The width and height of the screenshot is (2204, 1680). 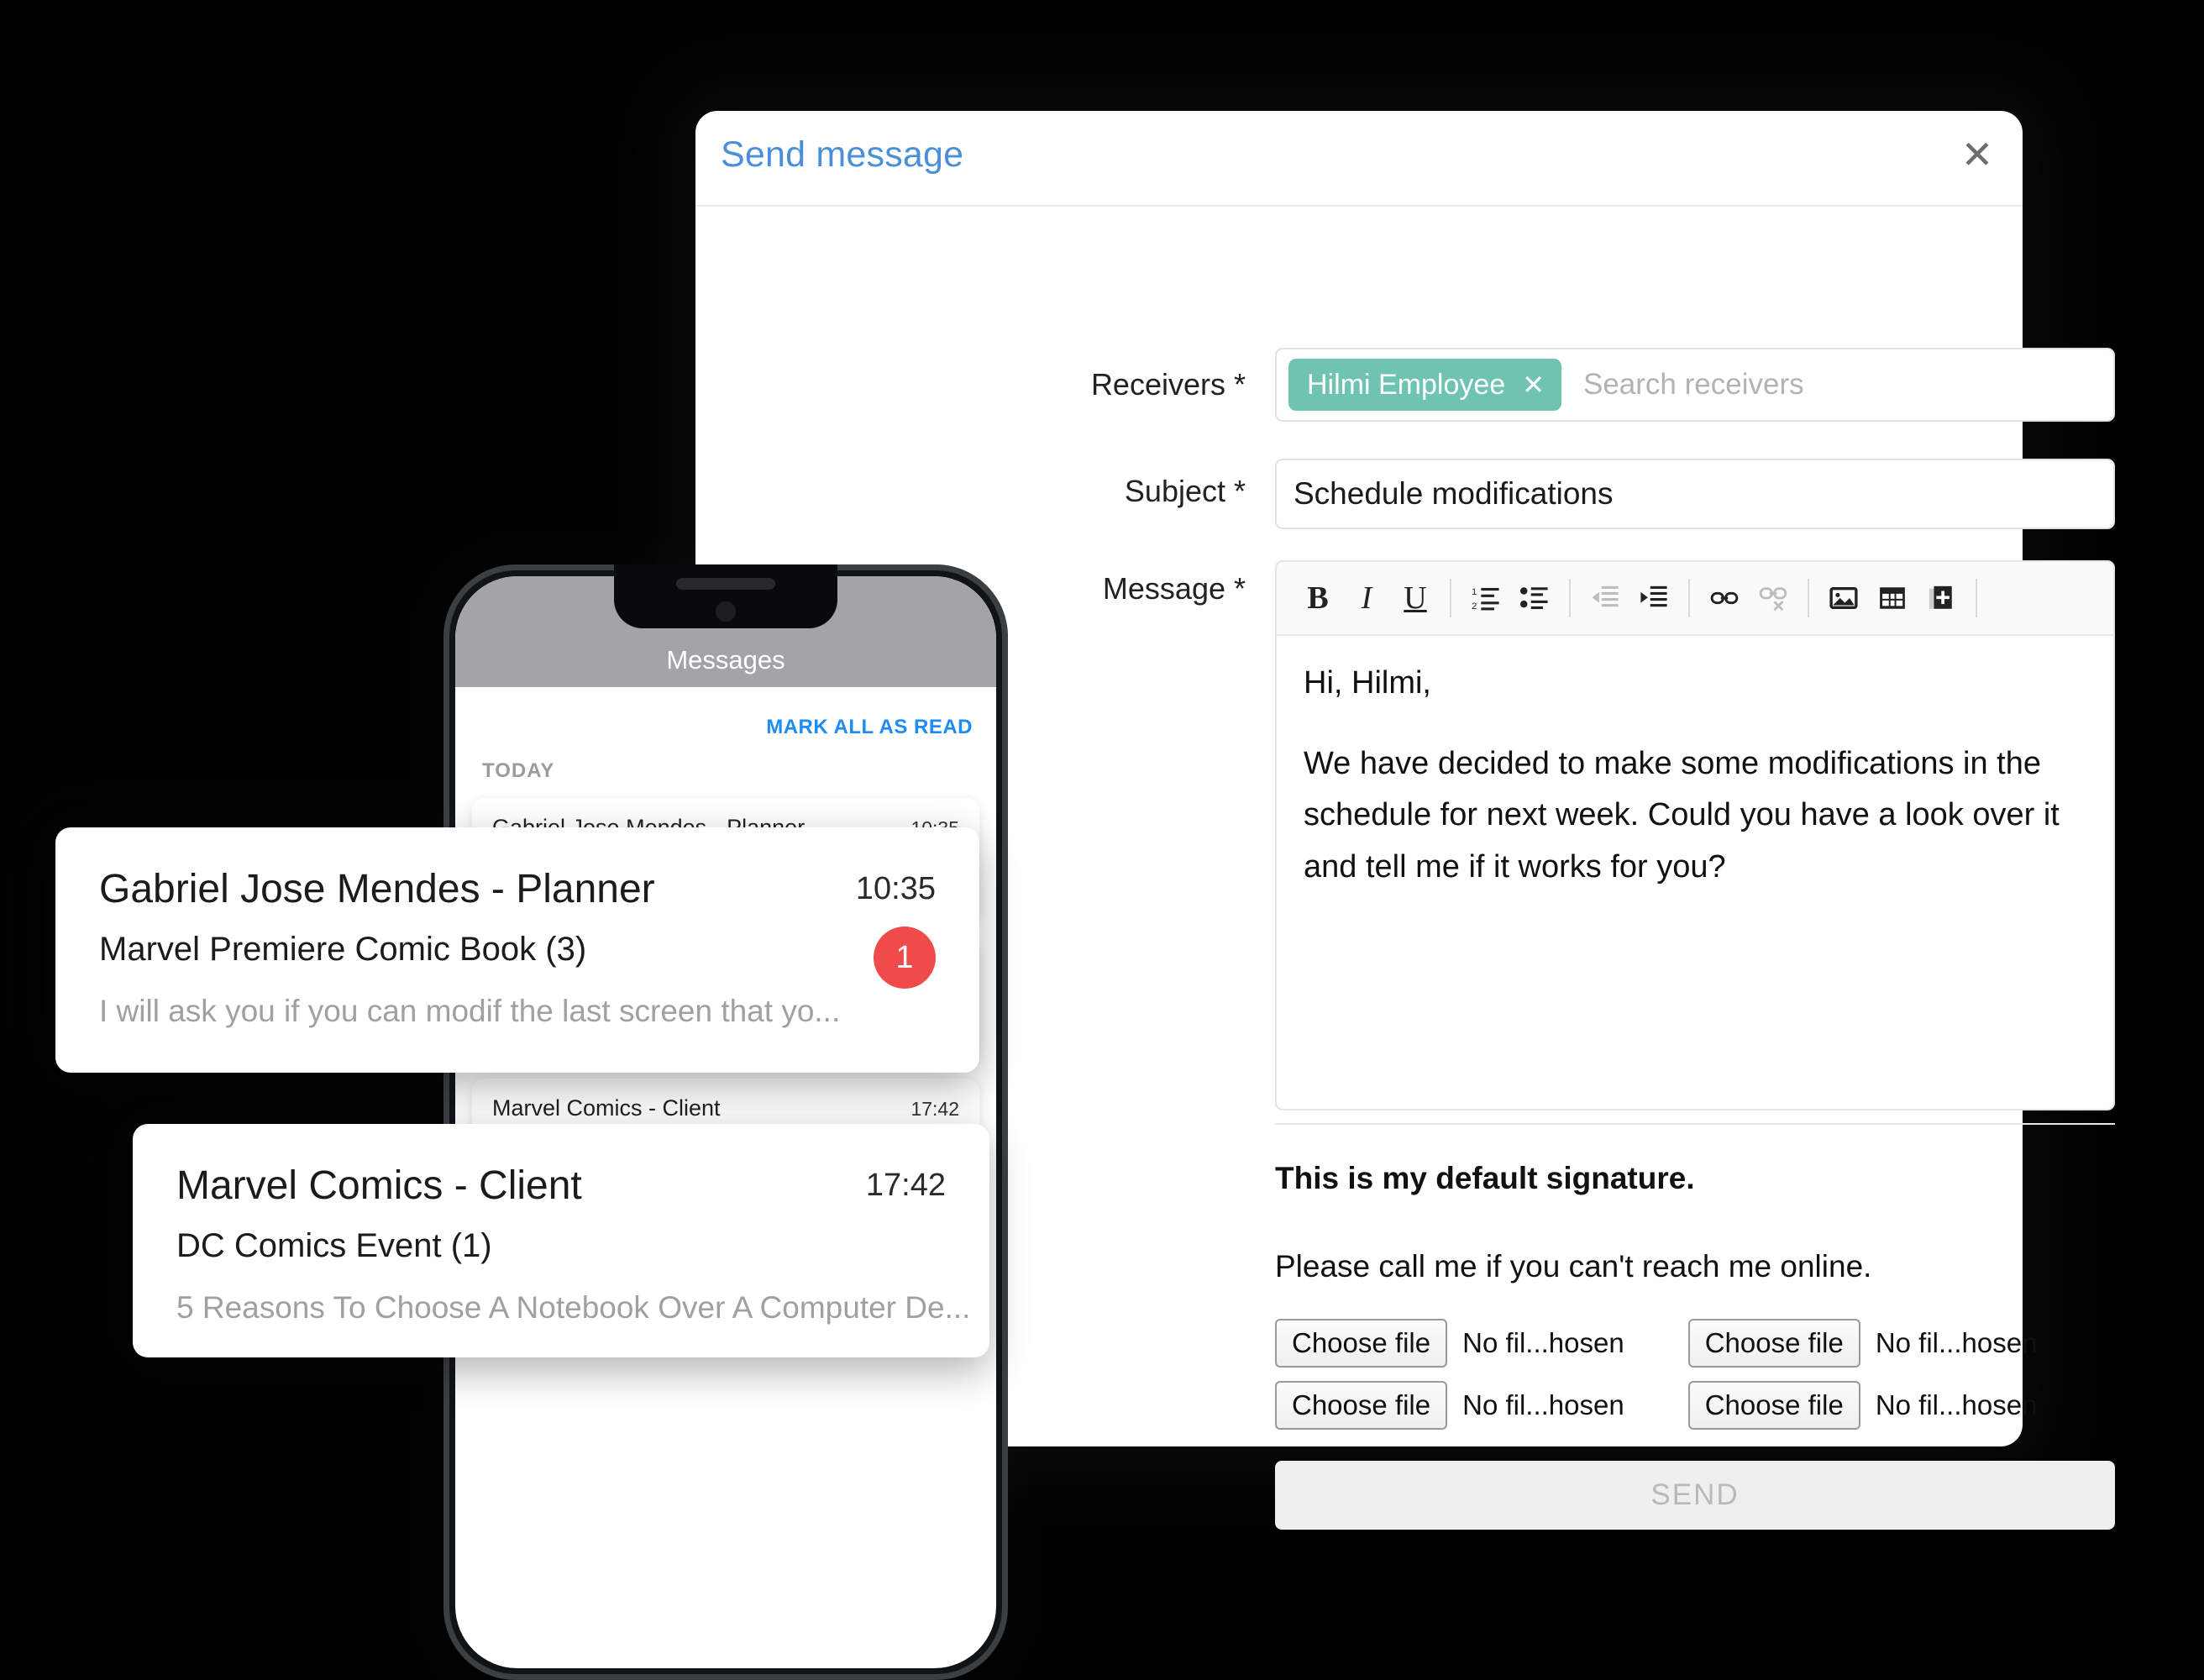 I want to click on mark-all-as-read-button: MARK ALL AS READ, so click(x=725, y=713).